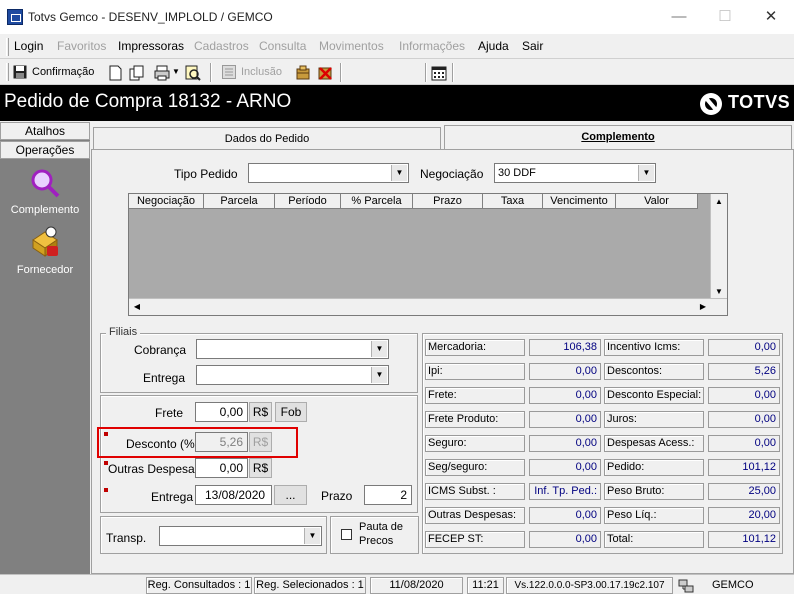 The width and height of the screenshot is (794, 594). I want to click on total-label-peso-liq: Peso Líq.:, so click(654, 515).